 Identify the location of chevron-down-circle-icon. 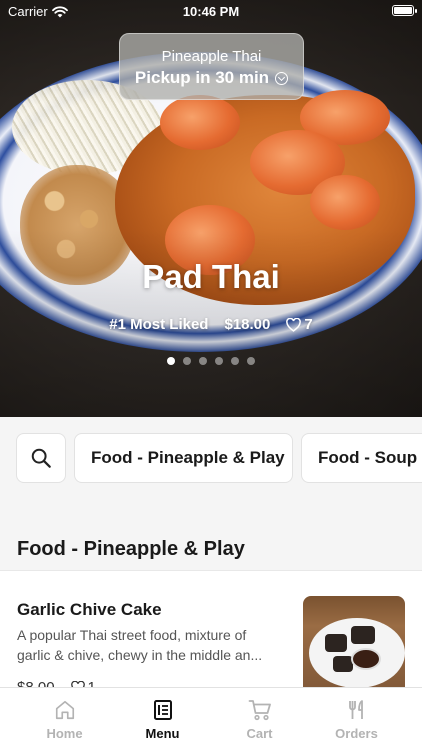
(282, 78).